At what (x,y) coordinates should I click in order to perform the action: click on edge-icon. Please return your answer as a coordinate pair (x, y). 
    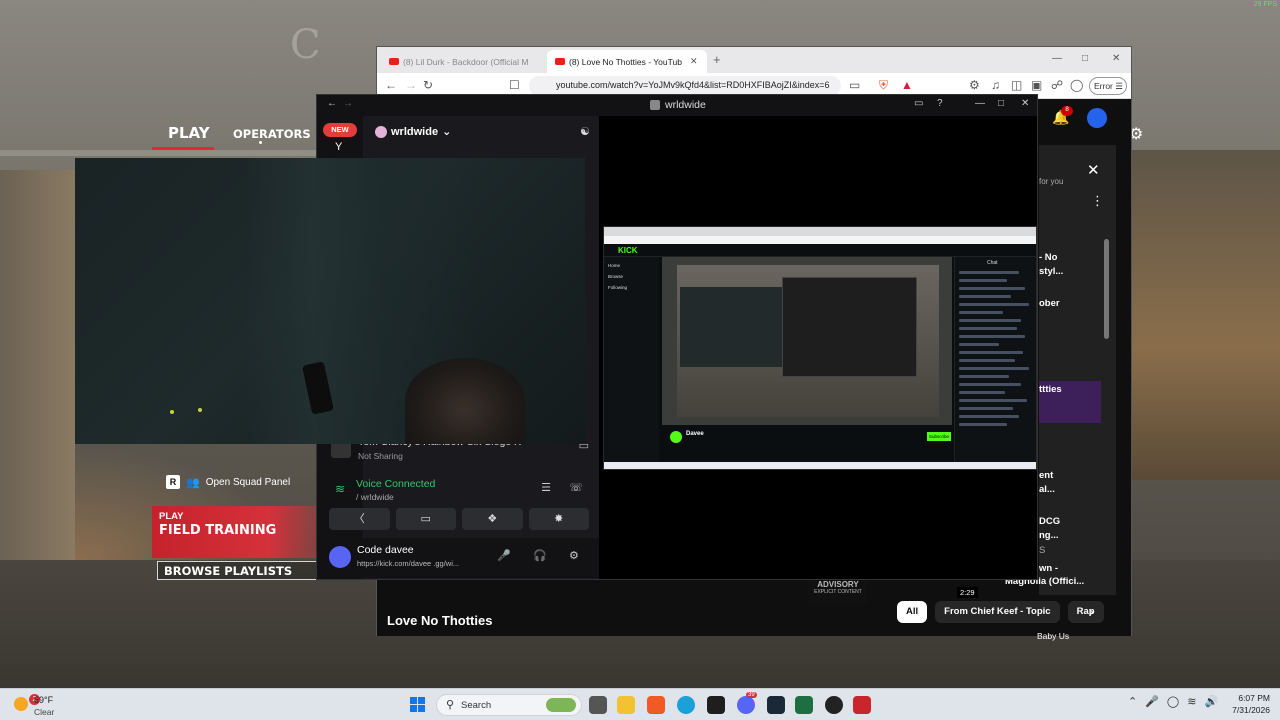
    Looking at the image, I should click on (686, 705).